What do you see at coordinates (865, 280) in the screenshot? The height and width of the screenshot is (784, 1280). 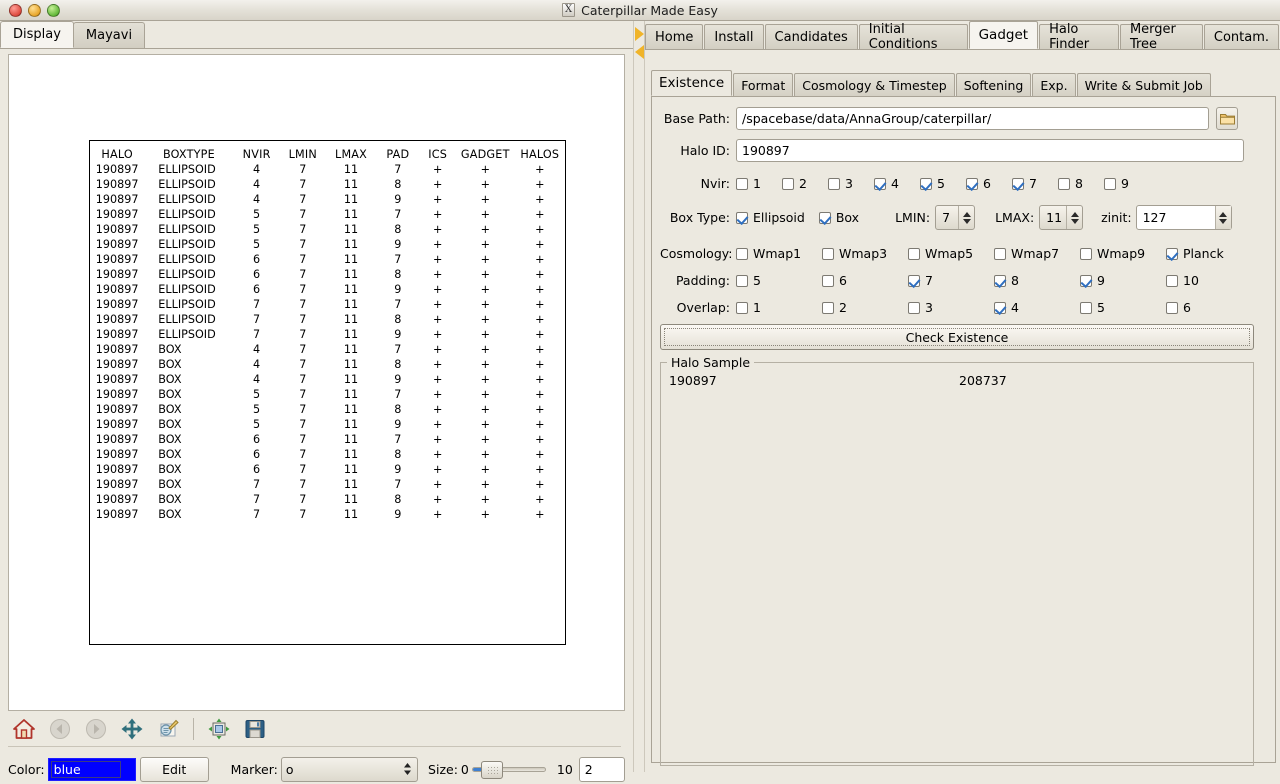 I see `padding-checkbox-6: 6` at bounding box center [865, 280].